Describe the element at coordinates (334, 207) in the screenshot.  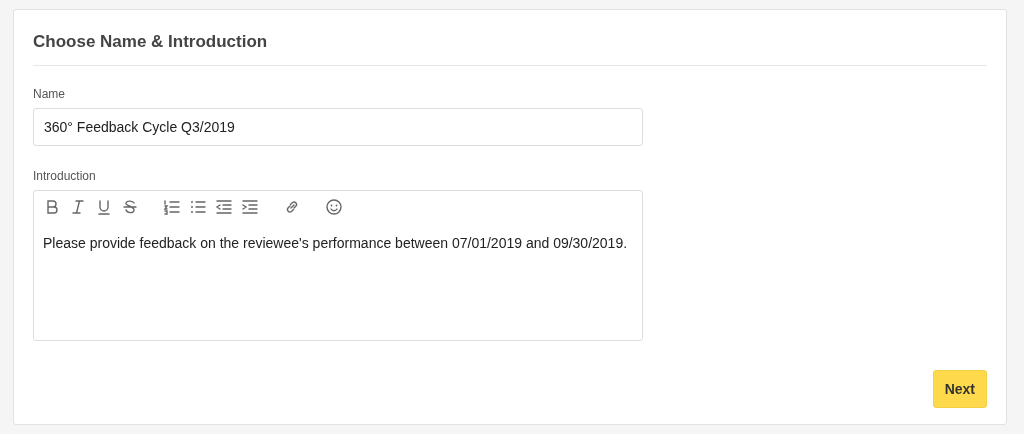
I see `smiley-icon` at that location.